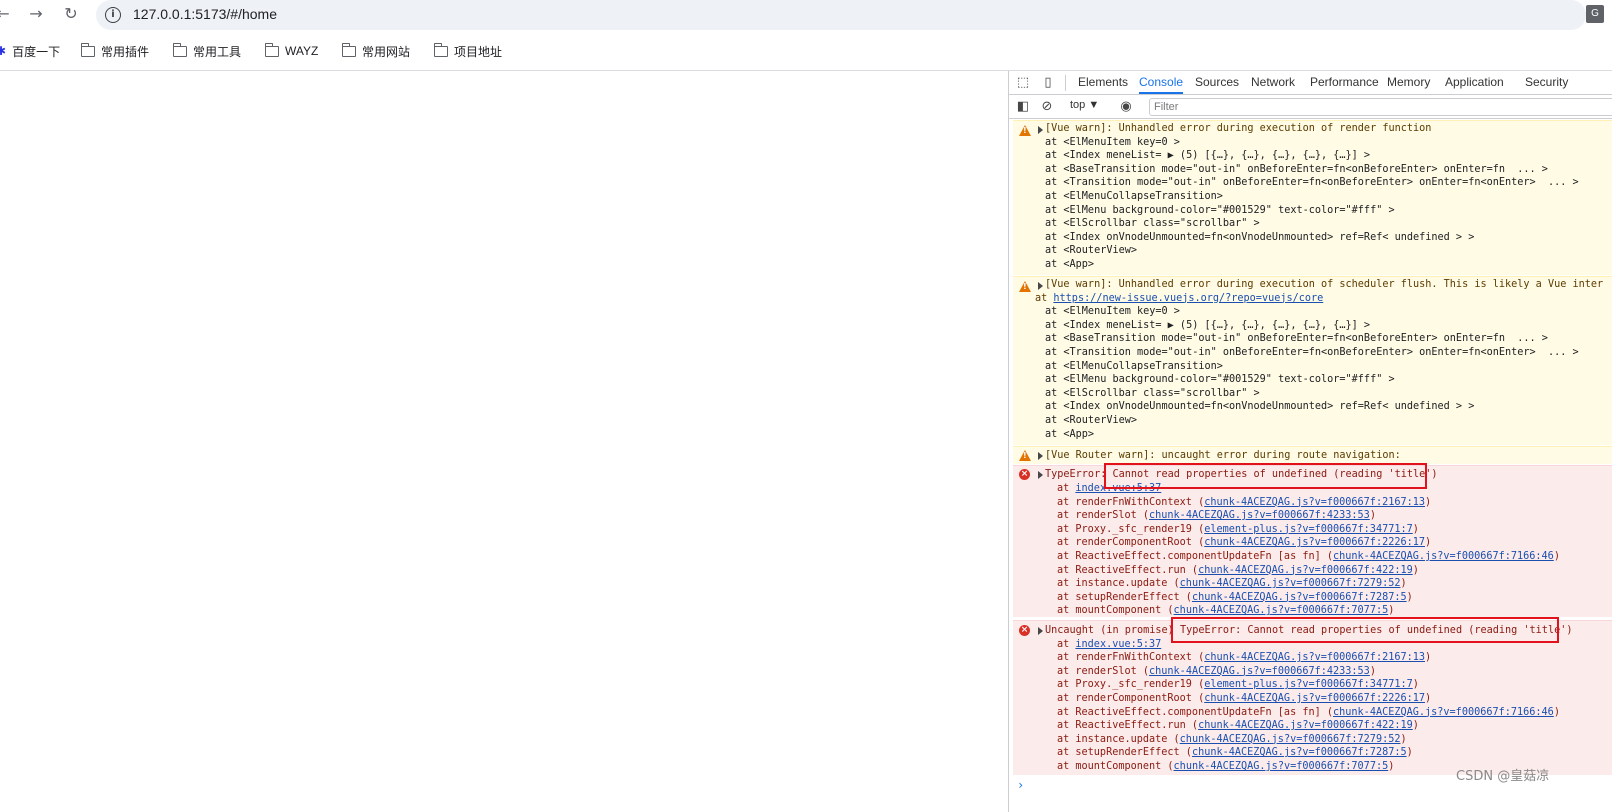 The width and height of the screenshot is (1612, 812). What do you see at coordinates (1273, 82) in the screenshot?
I see `tab-network: Network` at bounding box center [1273, 82].